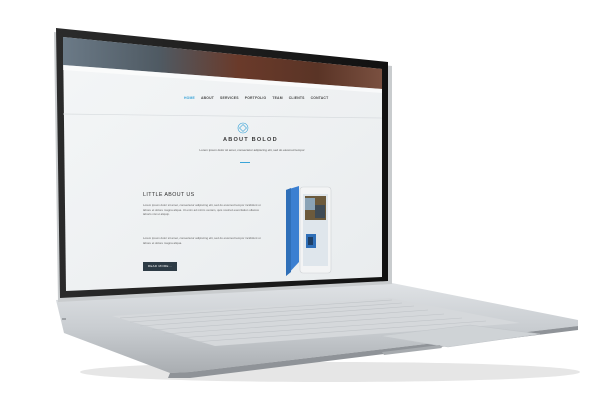 The height and width of the screenshot is (408, 612). What do you see at coordinates (229, 98) in the screenshot?
I see `nav-item-services: SERVICES` at bounding box center [229, 98].